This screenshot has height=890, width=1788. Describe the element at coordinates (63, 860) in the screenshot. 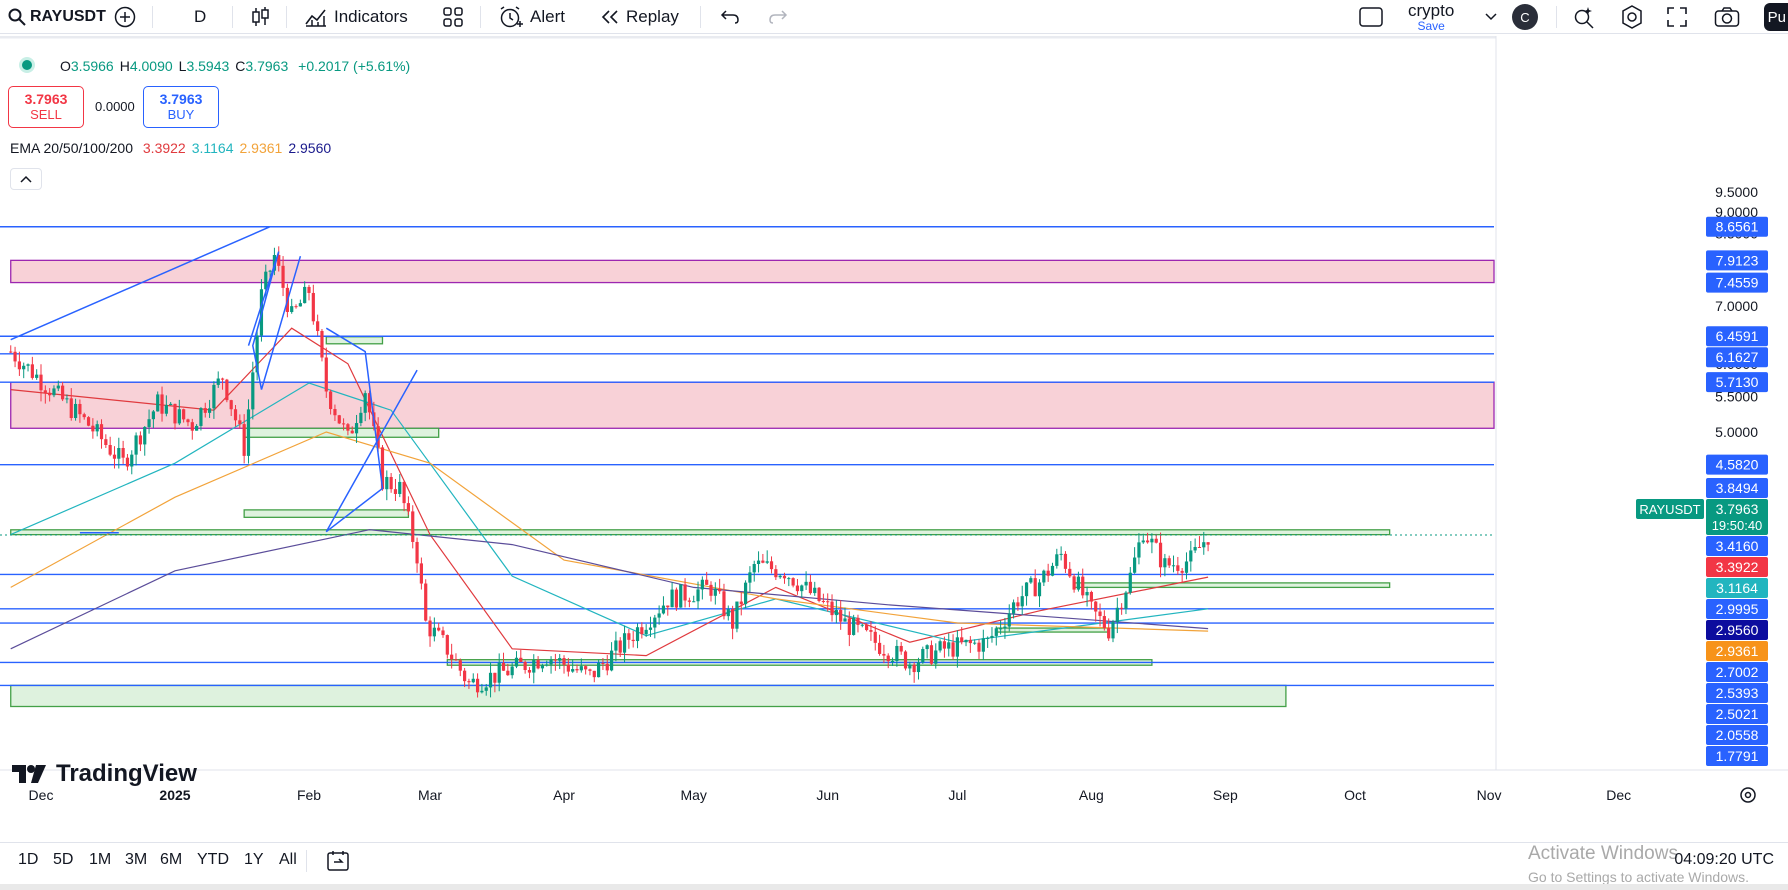

I see `range-button-5d: 5D` at that location.